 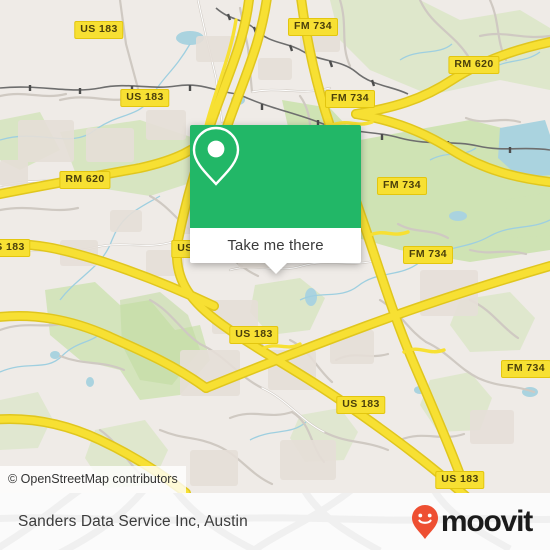 What do you see at coordinates (275, 268) in the screenshot?
I see `popup-pointer-tail` at bounding box center [275, 268].